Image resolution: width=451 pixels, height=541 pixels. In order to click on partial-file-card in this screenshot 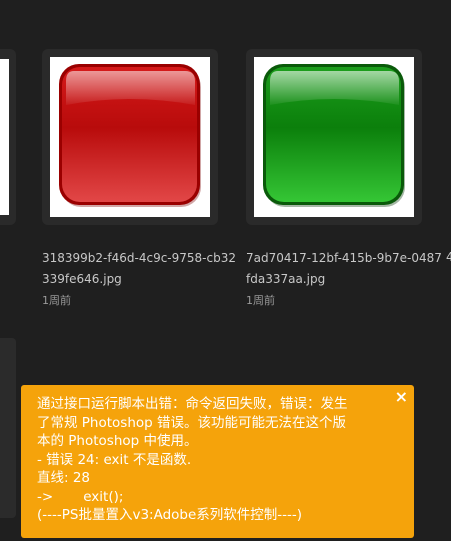, I will do `click(8, 137)`.